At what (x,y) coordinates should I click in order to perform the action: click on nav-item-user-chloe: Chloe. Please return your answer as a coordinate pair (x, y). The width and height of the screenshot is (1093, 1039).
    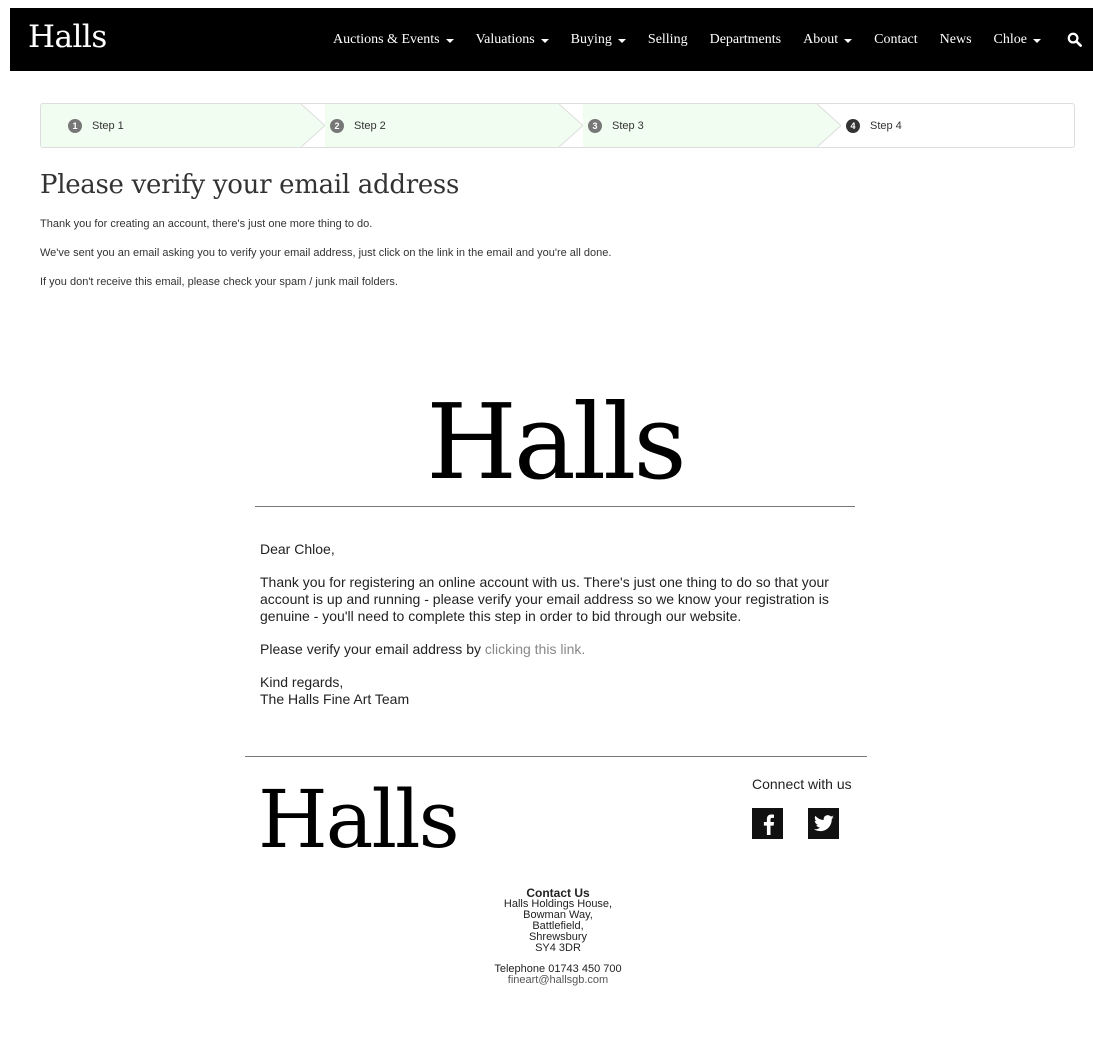
    Looking at the image, I should click on (1017, 40).